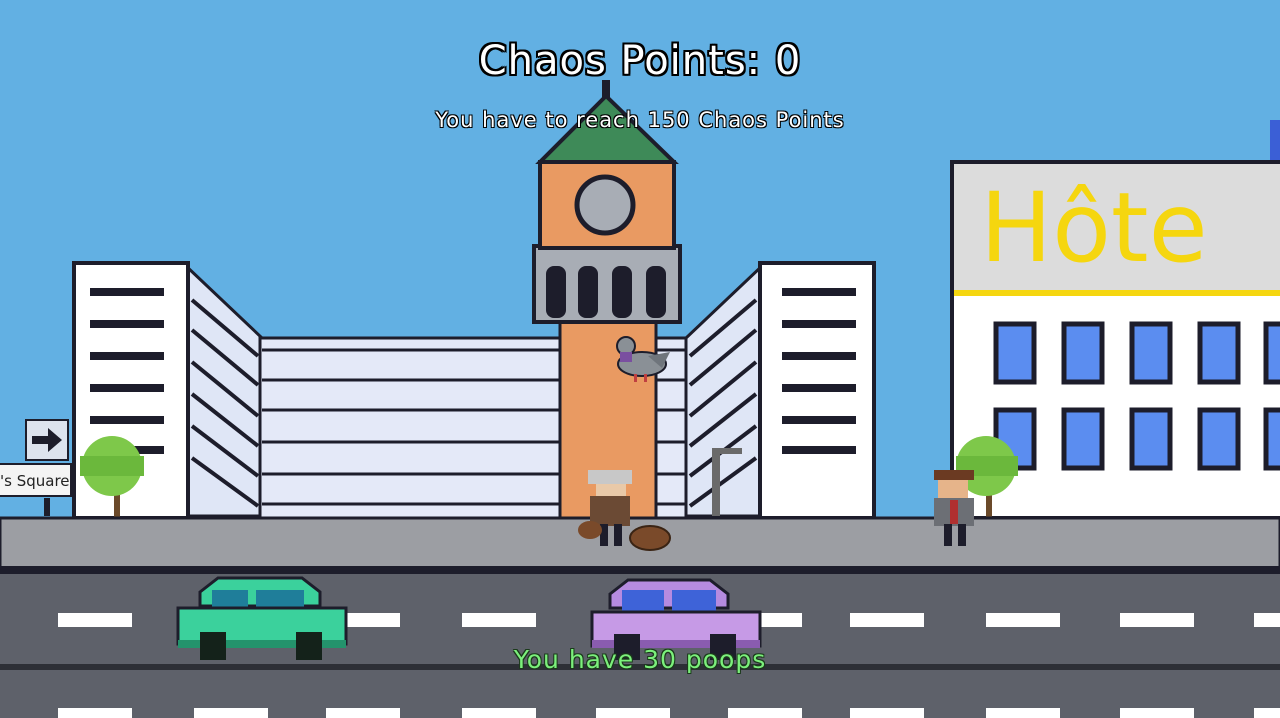 The image size is (1280, 718). Describe the element at coordinates (36, 480) in the screenshot. I see `street-sign-label: 's Square` at that location.